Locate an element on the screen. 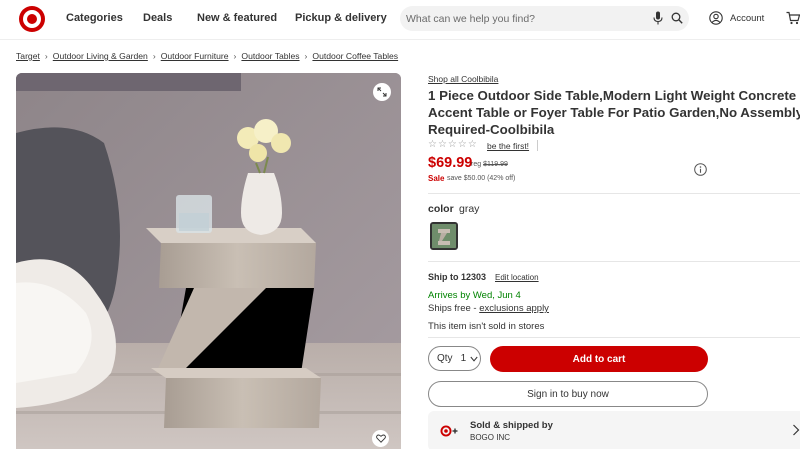  breadcrumb-target: Target is located at coordinates (28, 56).